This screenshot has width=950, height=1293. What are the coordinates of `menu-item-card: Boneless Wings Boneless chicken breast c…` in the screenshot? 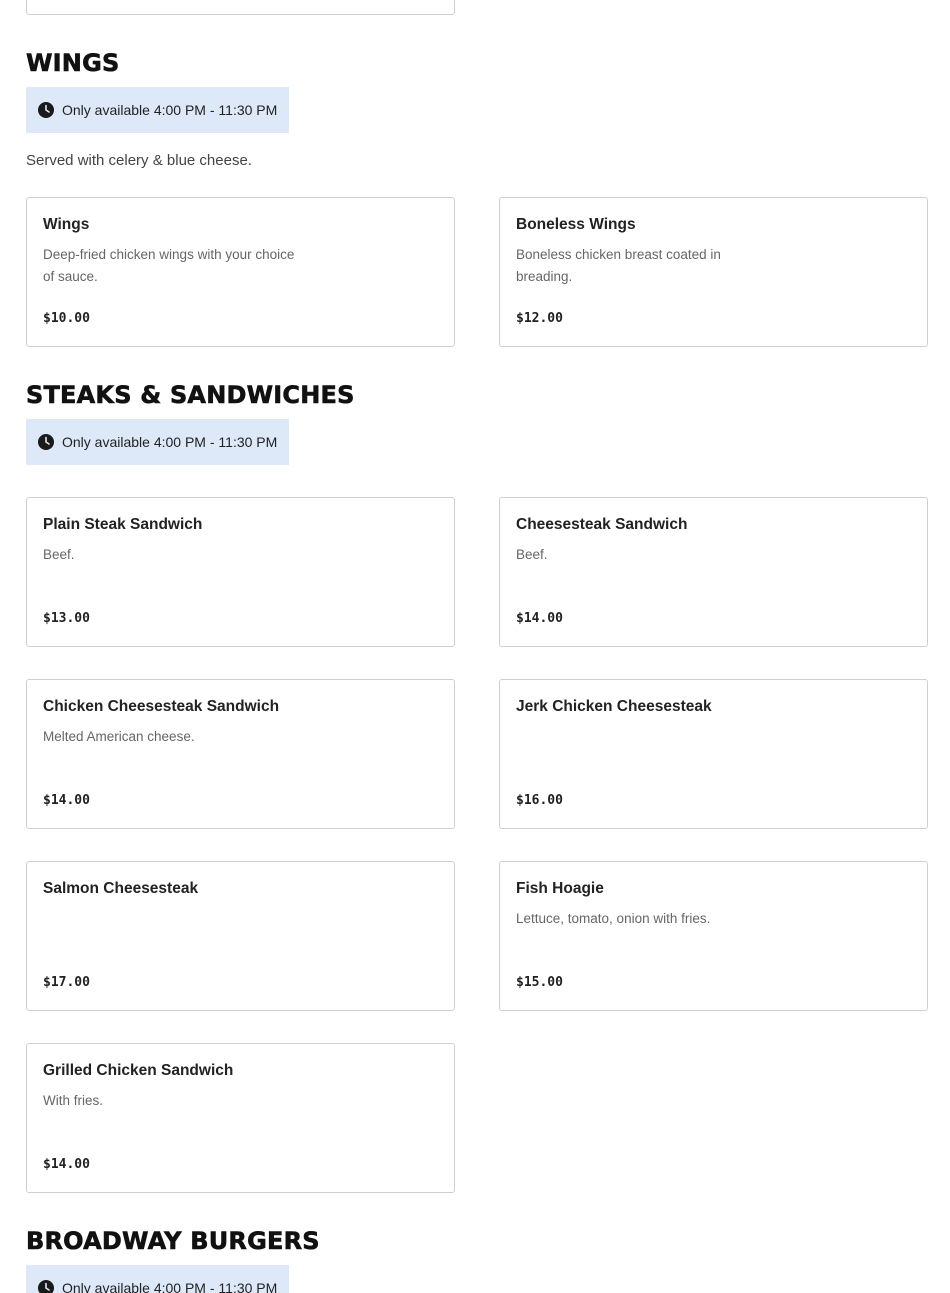 It's located at (713, 272).